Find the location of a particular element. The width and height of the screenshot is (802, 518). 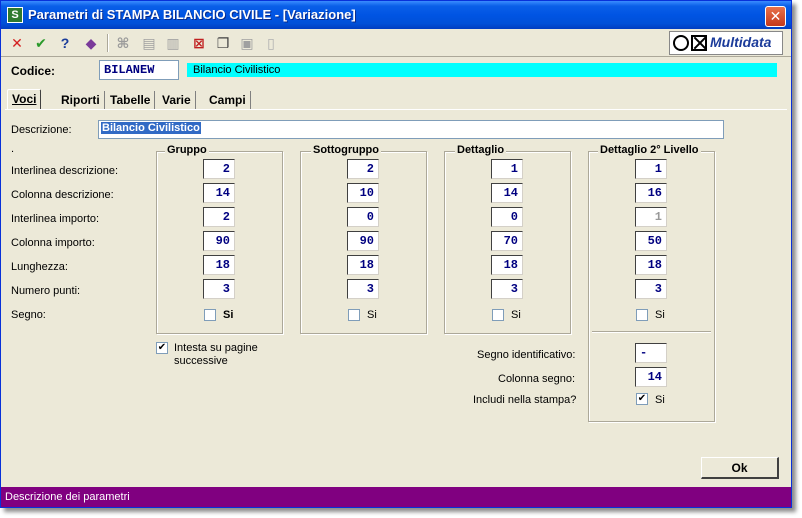

includi-stampa-label: Includi nella stampa? is located at coordinates (525, 400).